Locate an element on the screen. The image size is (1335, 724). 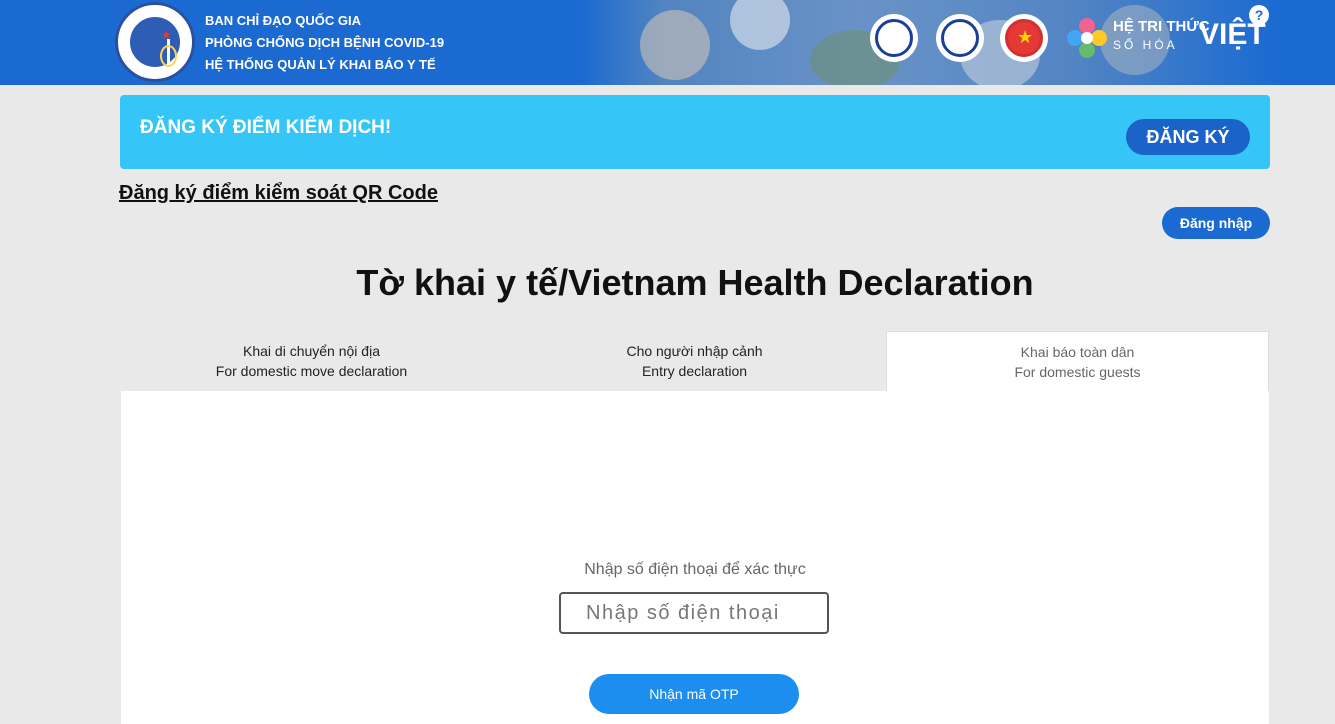
page-title: Tờ khai y tế/Vietnam Health Declaration is located at coordinates (695, 282).